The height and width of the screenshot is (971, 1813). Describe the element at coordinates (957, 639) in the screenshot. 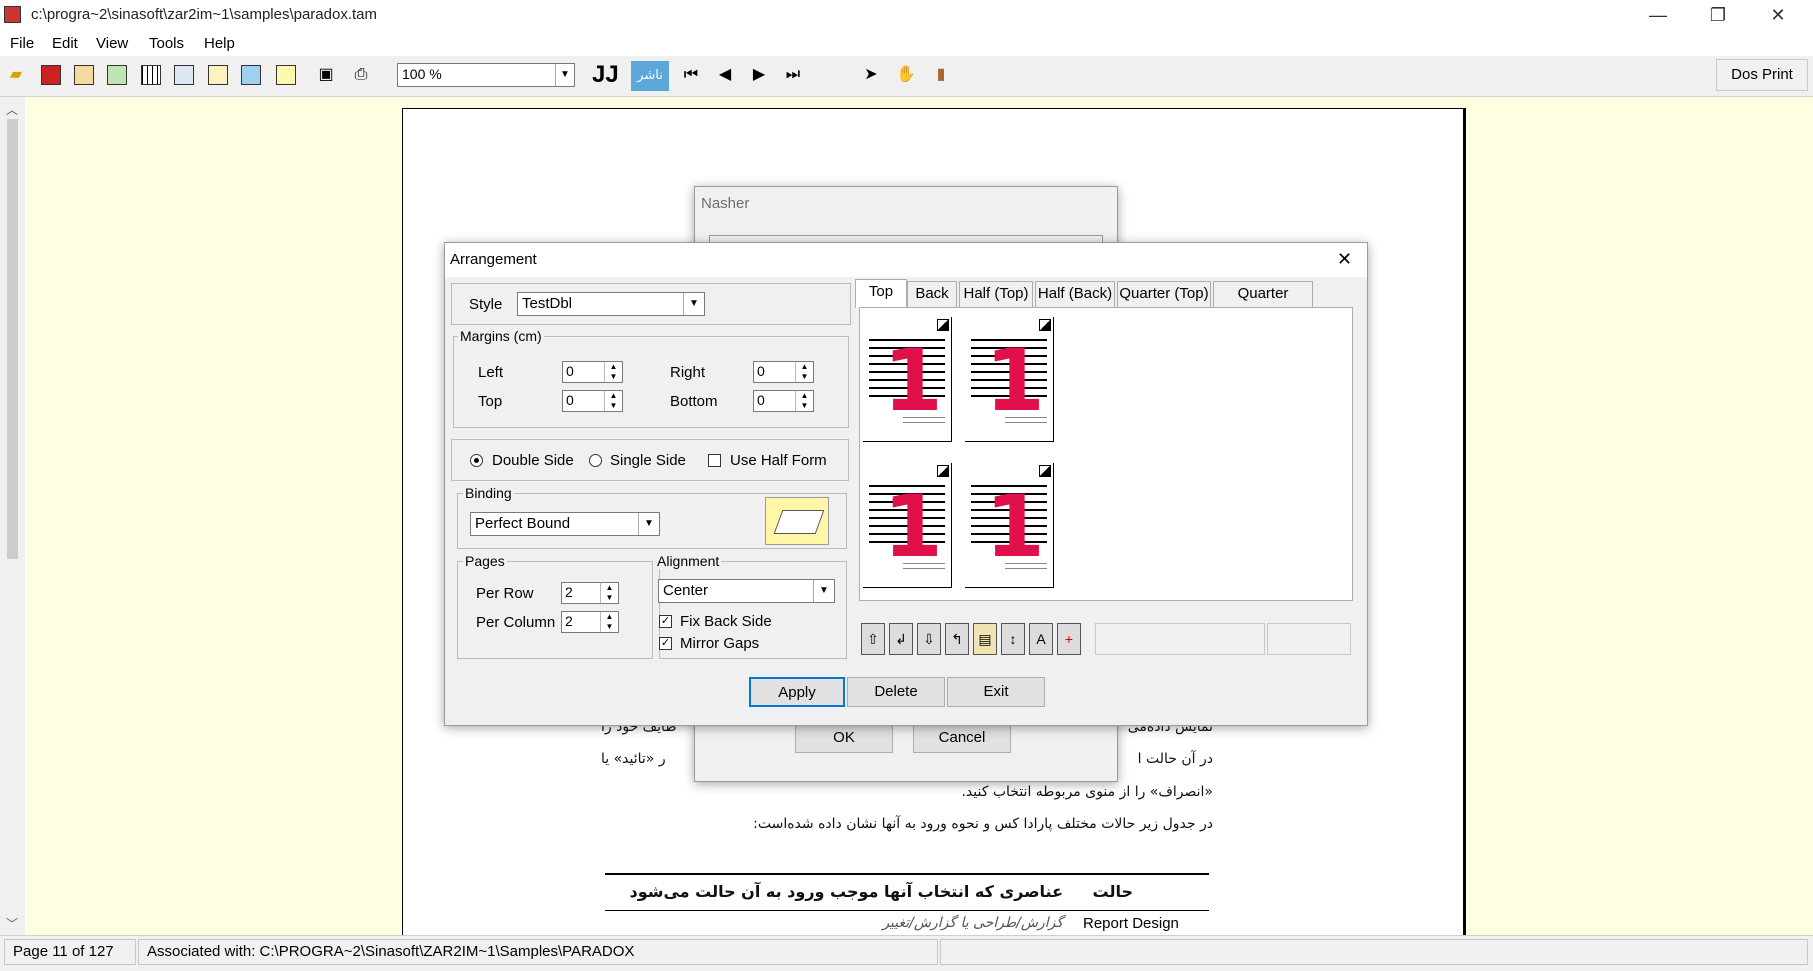

I see `rotate-left-icon: ↰` at that location.